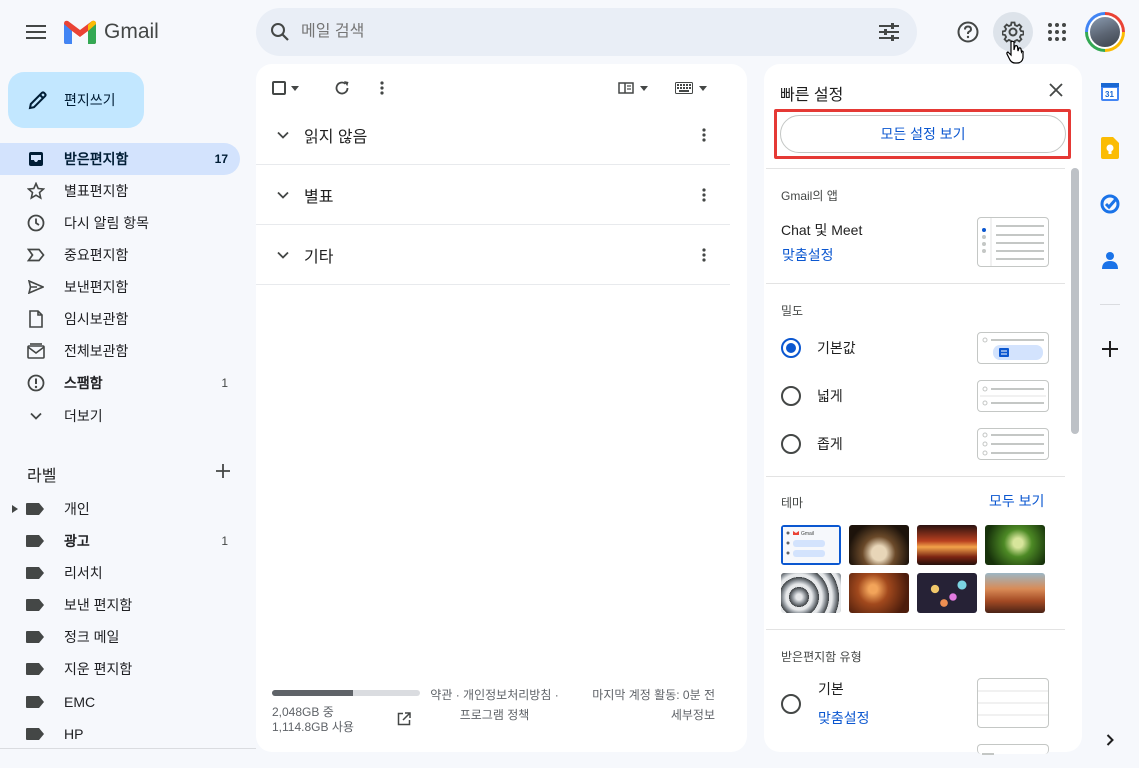 This screenshot has height=768, width=1139. I want to click on pencil-icon, so click(38, 100).